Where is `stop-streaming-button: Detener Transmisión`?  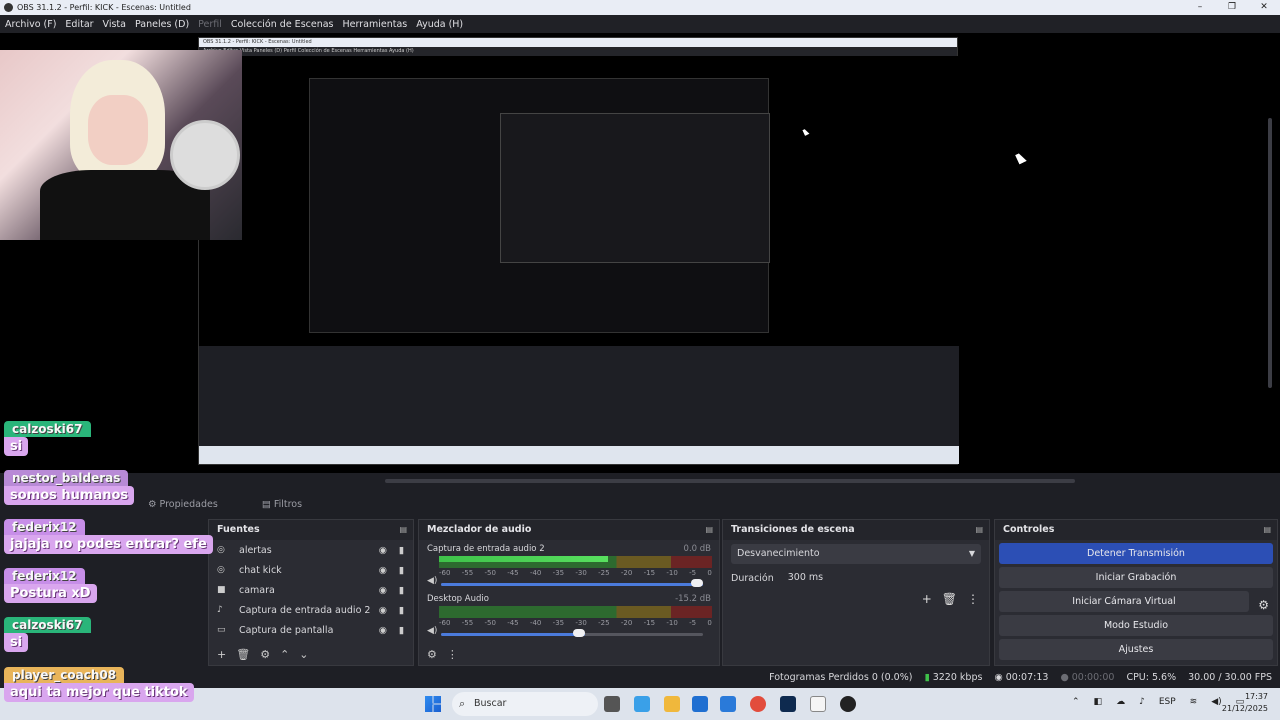 stop-streaming-button: Detener Transmisión is located at coordinates (1136, 553).